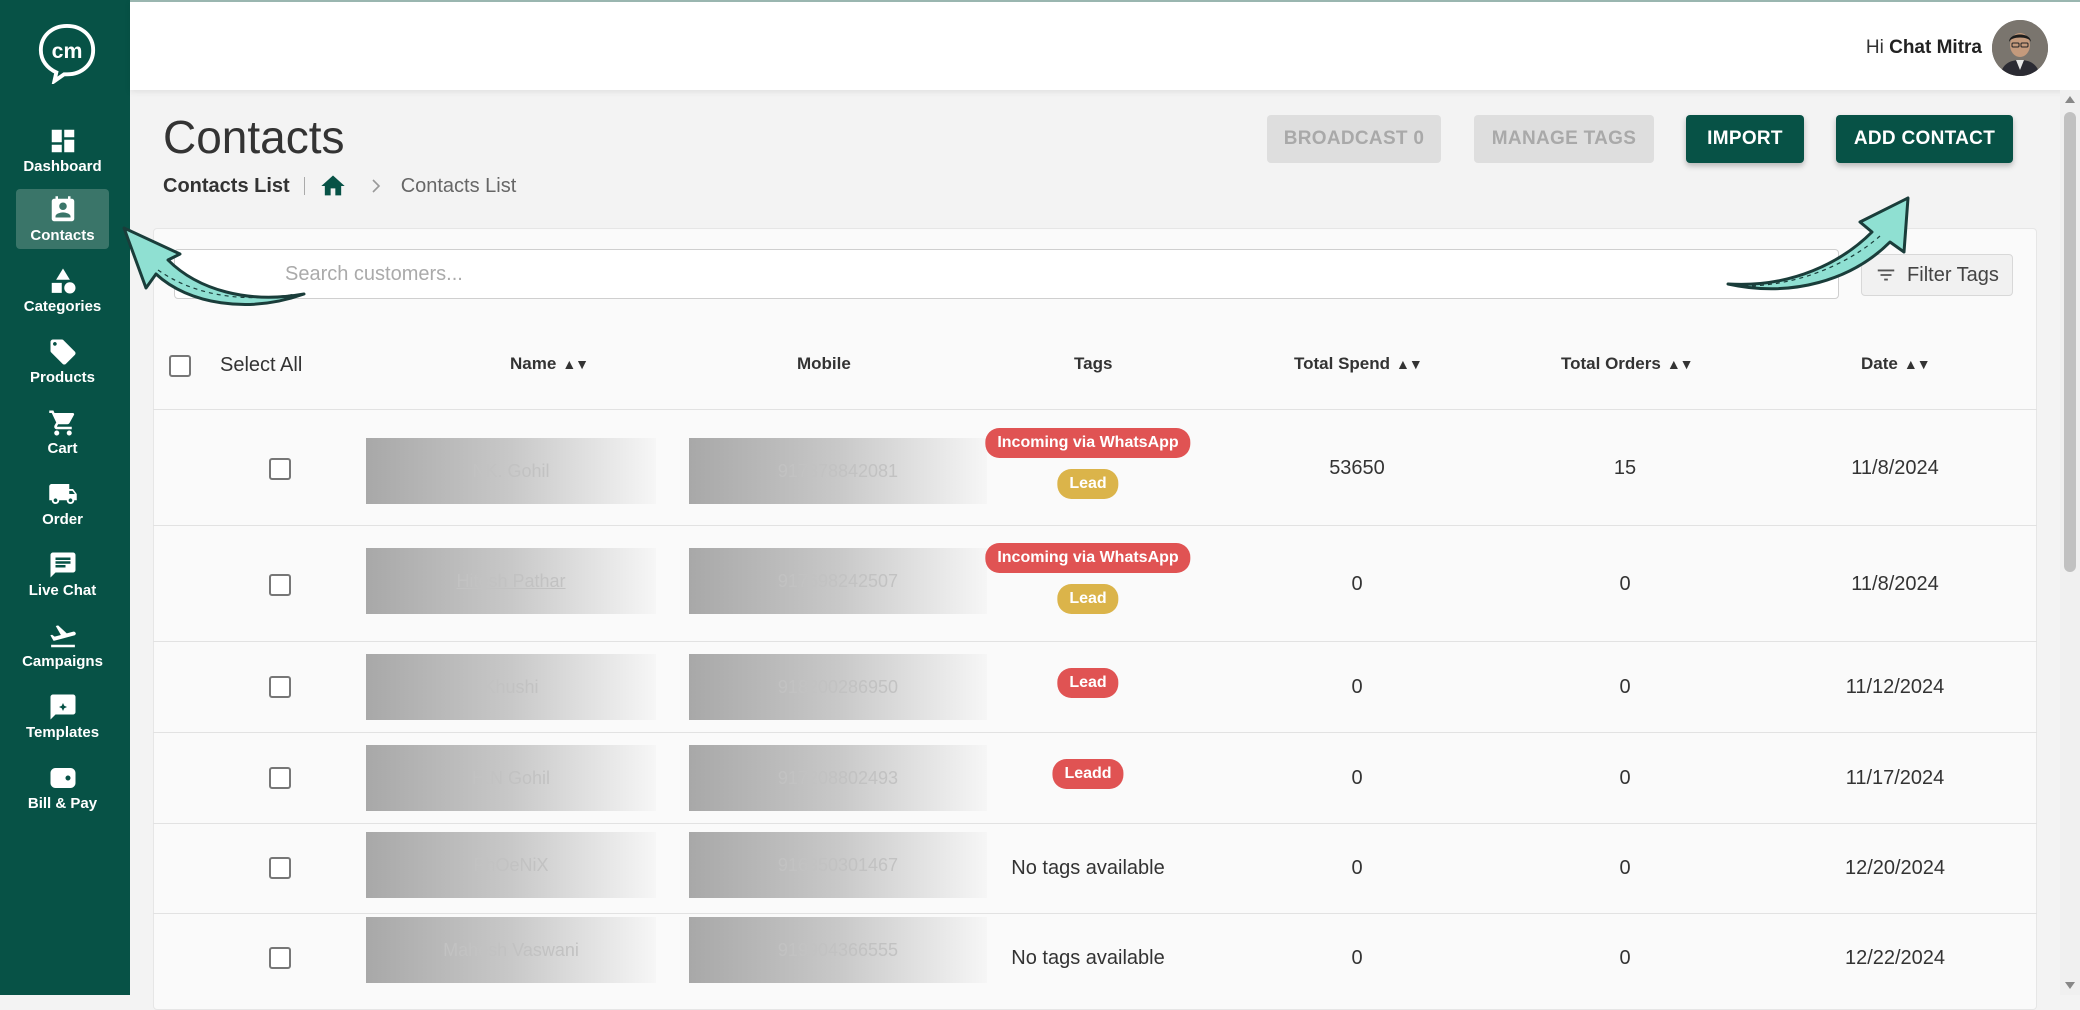  I want to click on select-all-checkbox, so click(180, 366).